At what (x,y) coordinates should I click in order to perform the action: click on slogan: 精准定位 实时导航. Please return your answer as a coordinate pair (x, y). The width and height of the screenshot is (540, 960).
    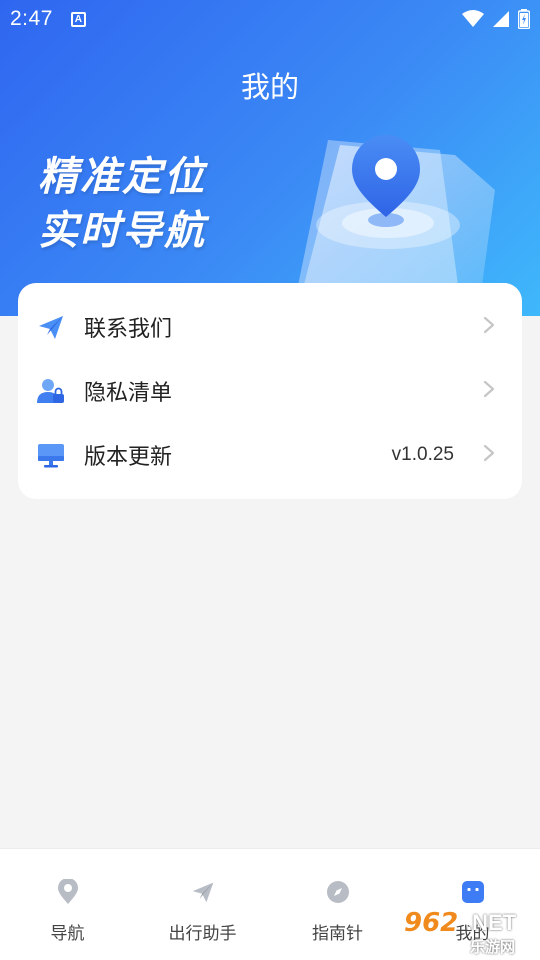
    Looking at the image, I should click on (122, 204).